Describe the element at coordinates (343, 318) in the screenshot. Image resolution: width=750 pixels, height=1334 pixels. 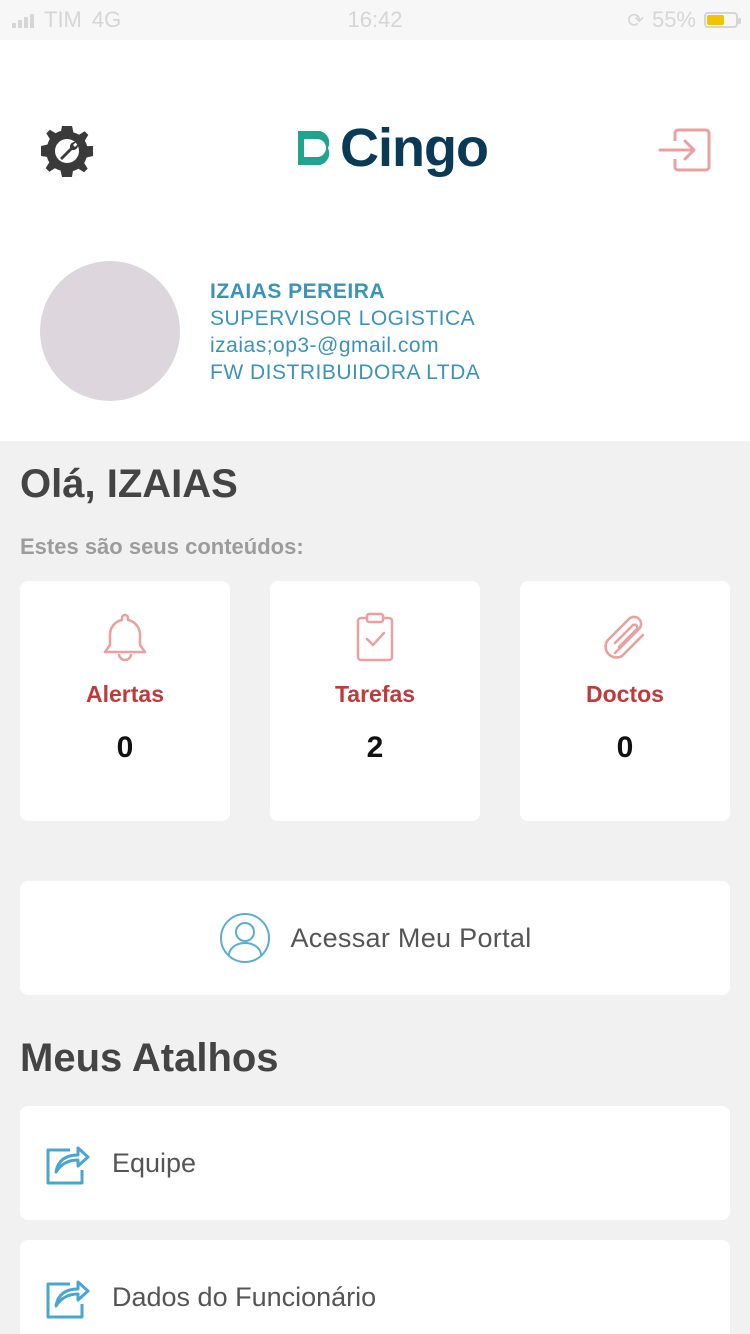
I see `profile-role: SUPERVISOR LOGISTICA` at that location.